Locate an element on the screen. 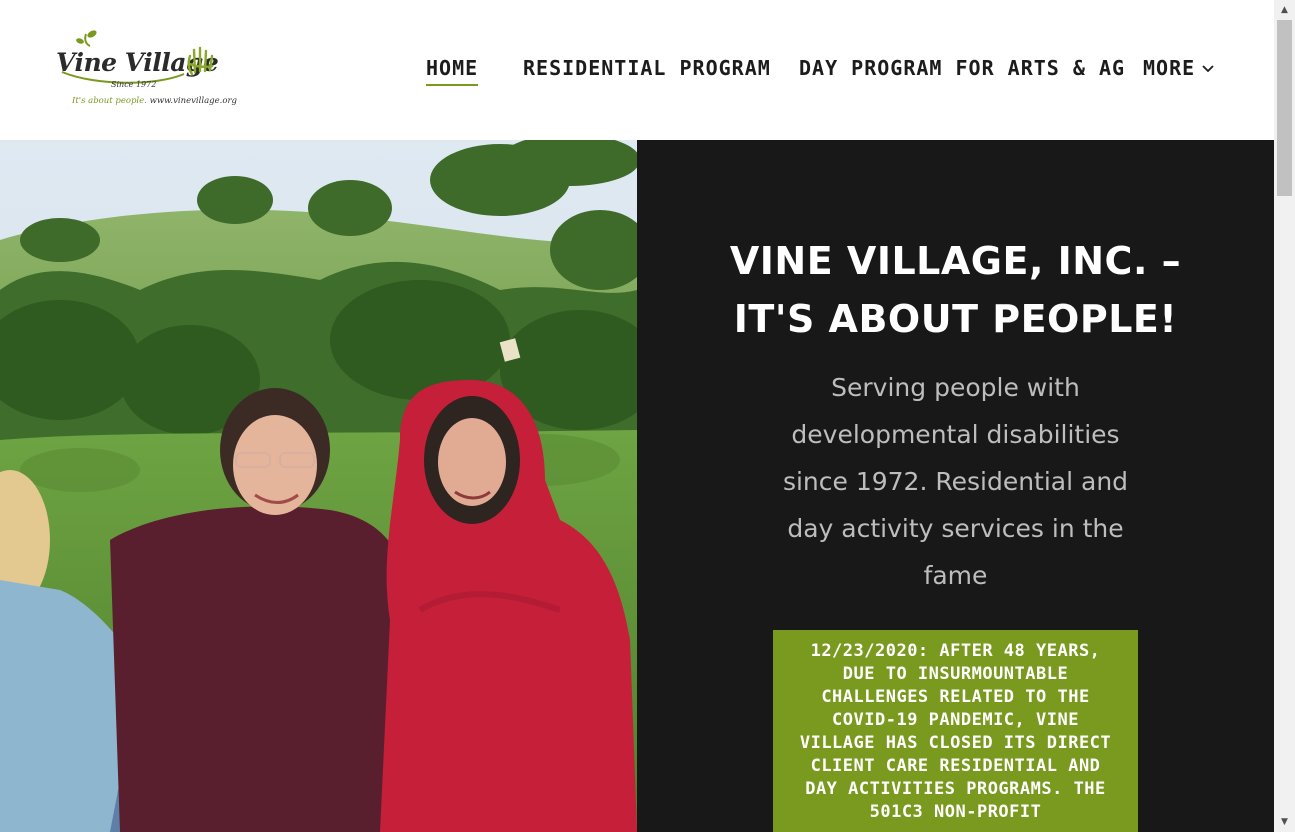 This screenshot has height=832, width=1295. nav-residential-program: RESIDENTIAL PROGRAM is located at coordinates (647, 68).